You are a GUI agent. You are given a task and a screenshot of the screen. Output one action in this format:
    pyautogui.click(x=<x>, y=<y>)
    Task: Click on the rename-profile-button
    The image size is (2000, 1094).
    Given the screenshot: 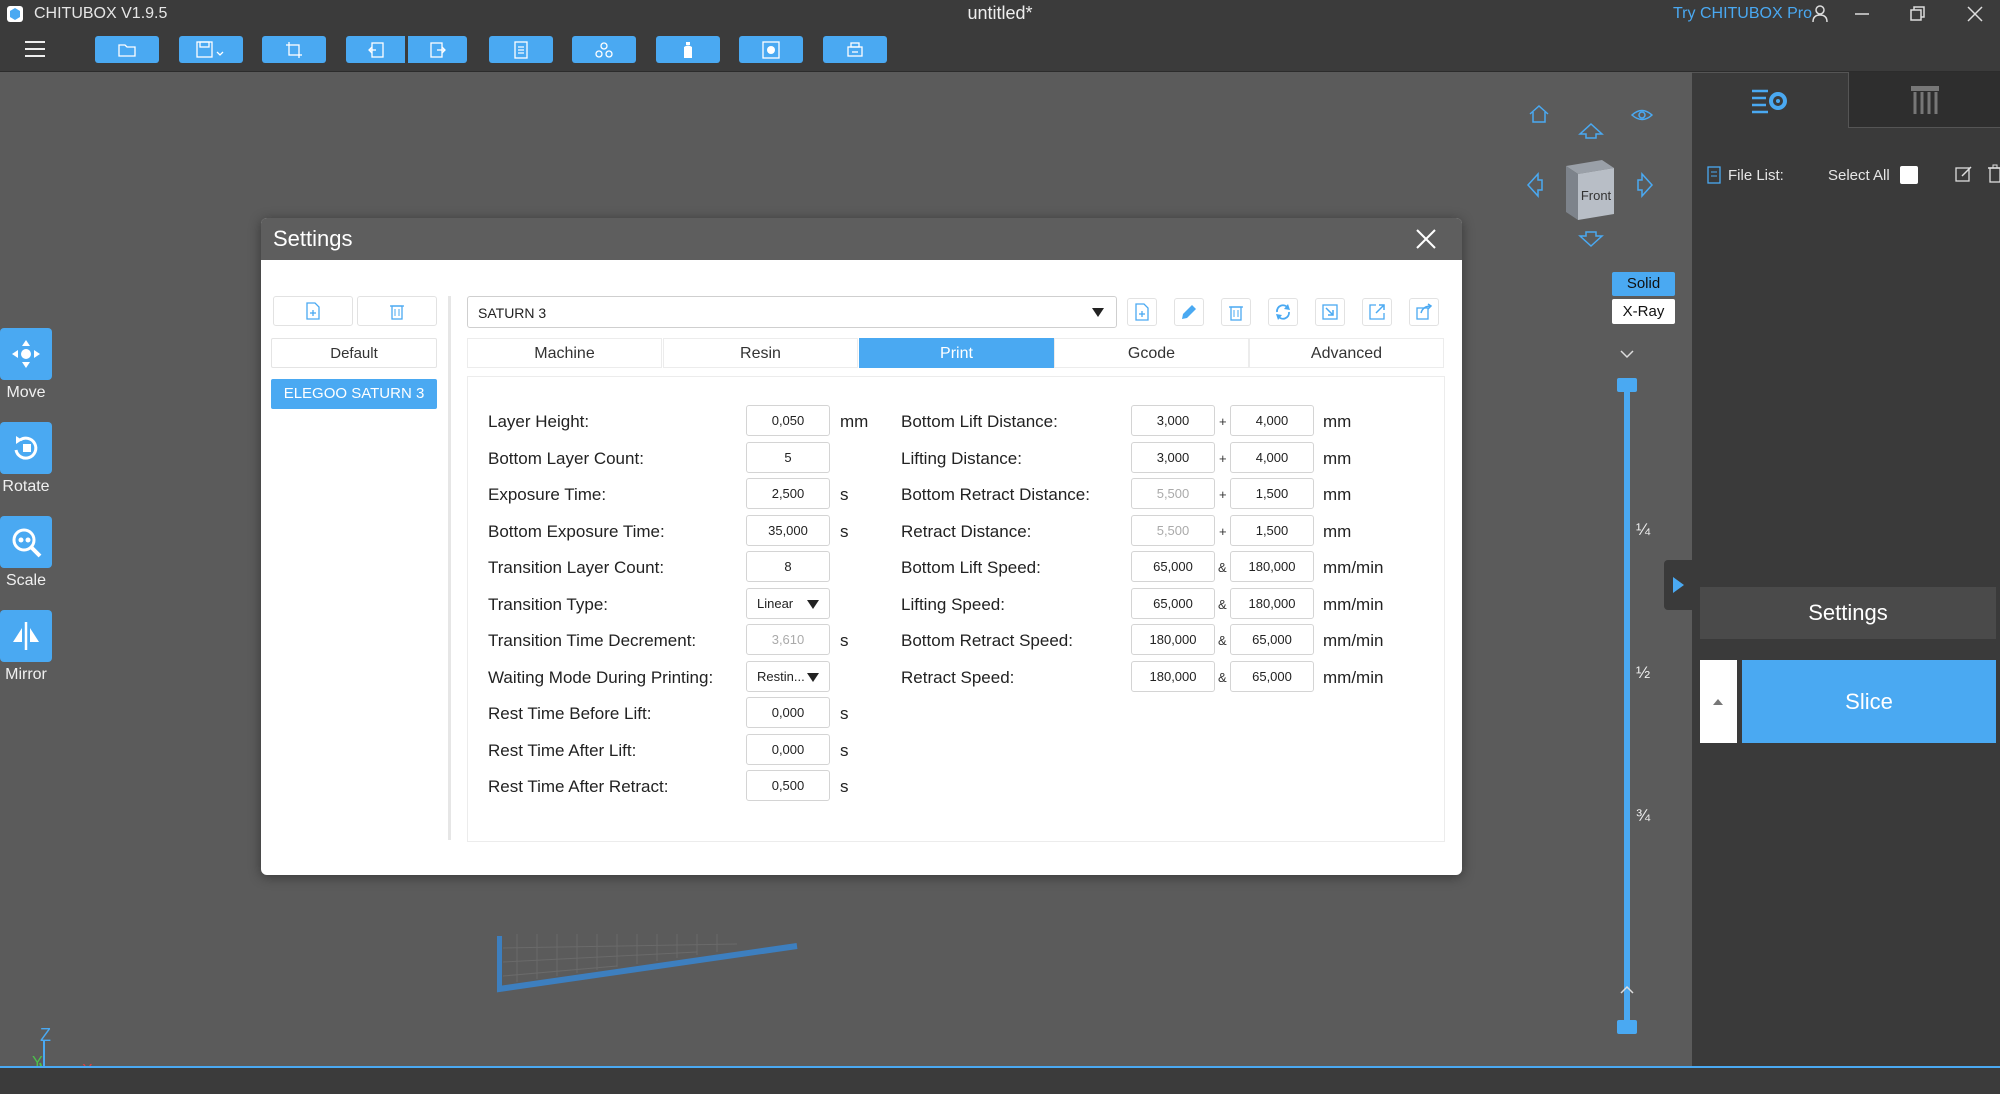 What is the action you would take?
    pyautogui.click(x=1189, y=312)
    